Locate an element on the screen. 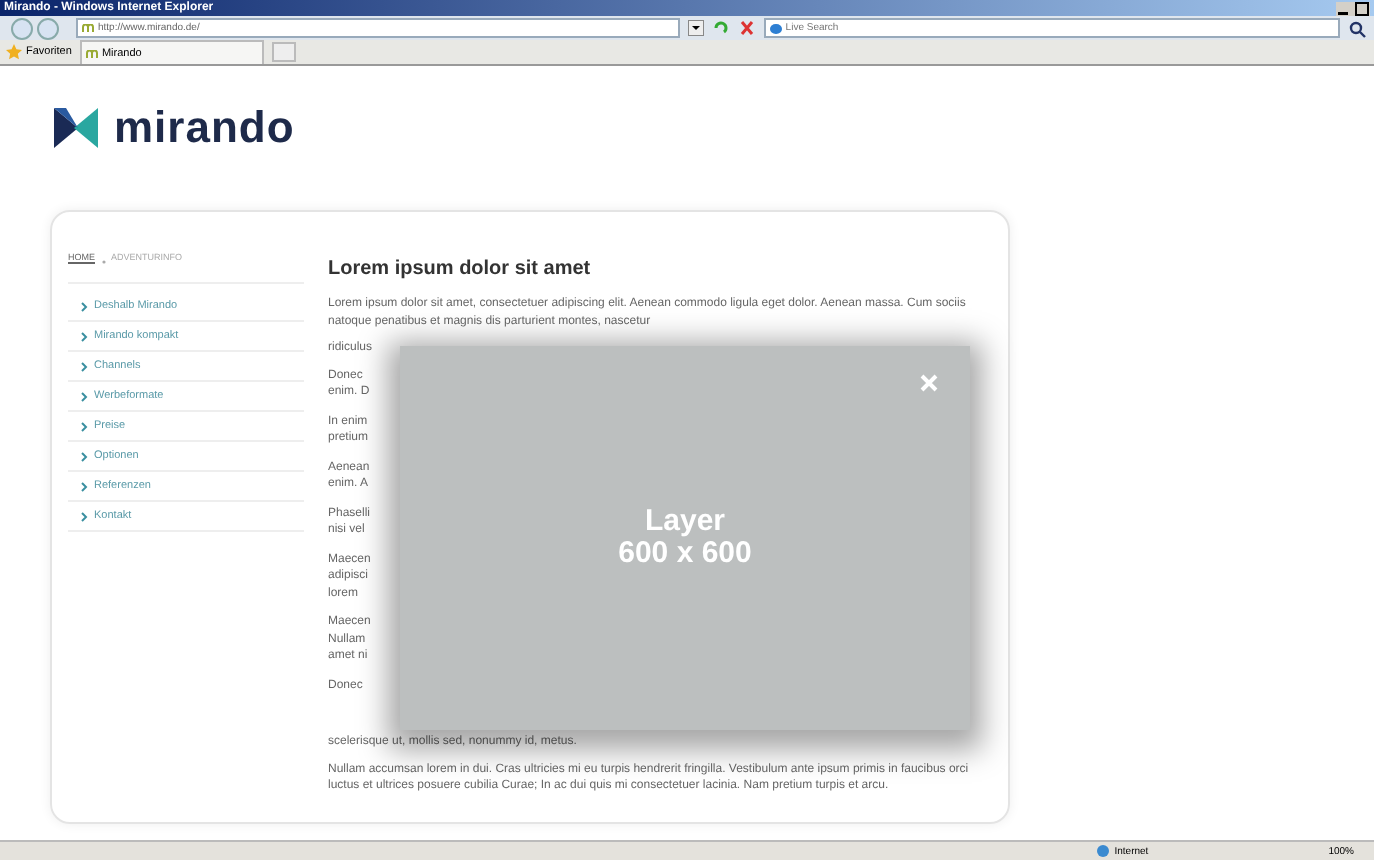  search-icon is located at coordinates (1357, 28).